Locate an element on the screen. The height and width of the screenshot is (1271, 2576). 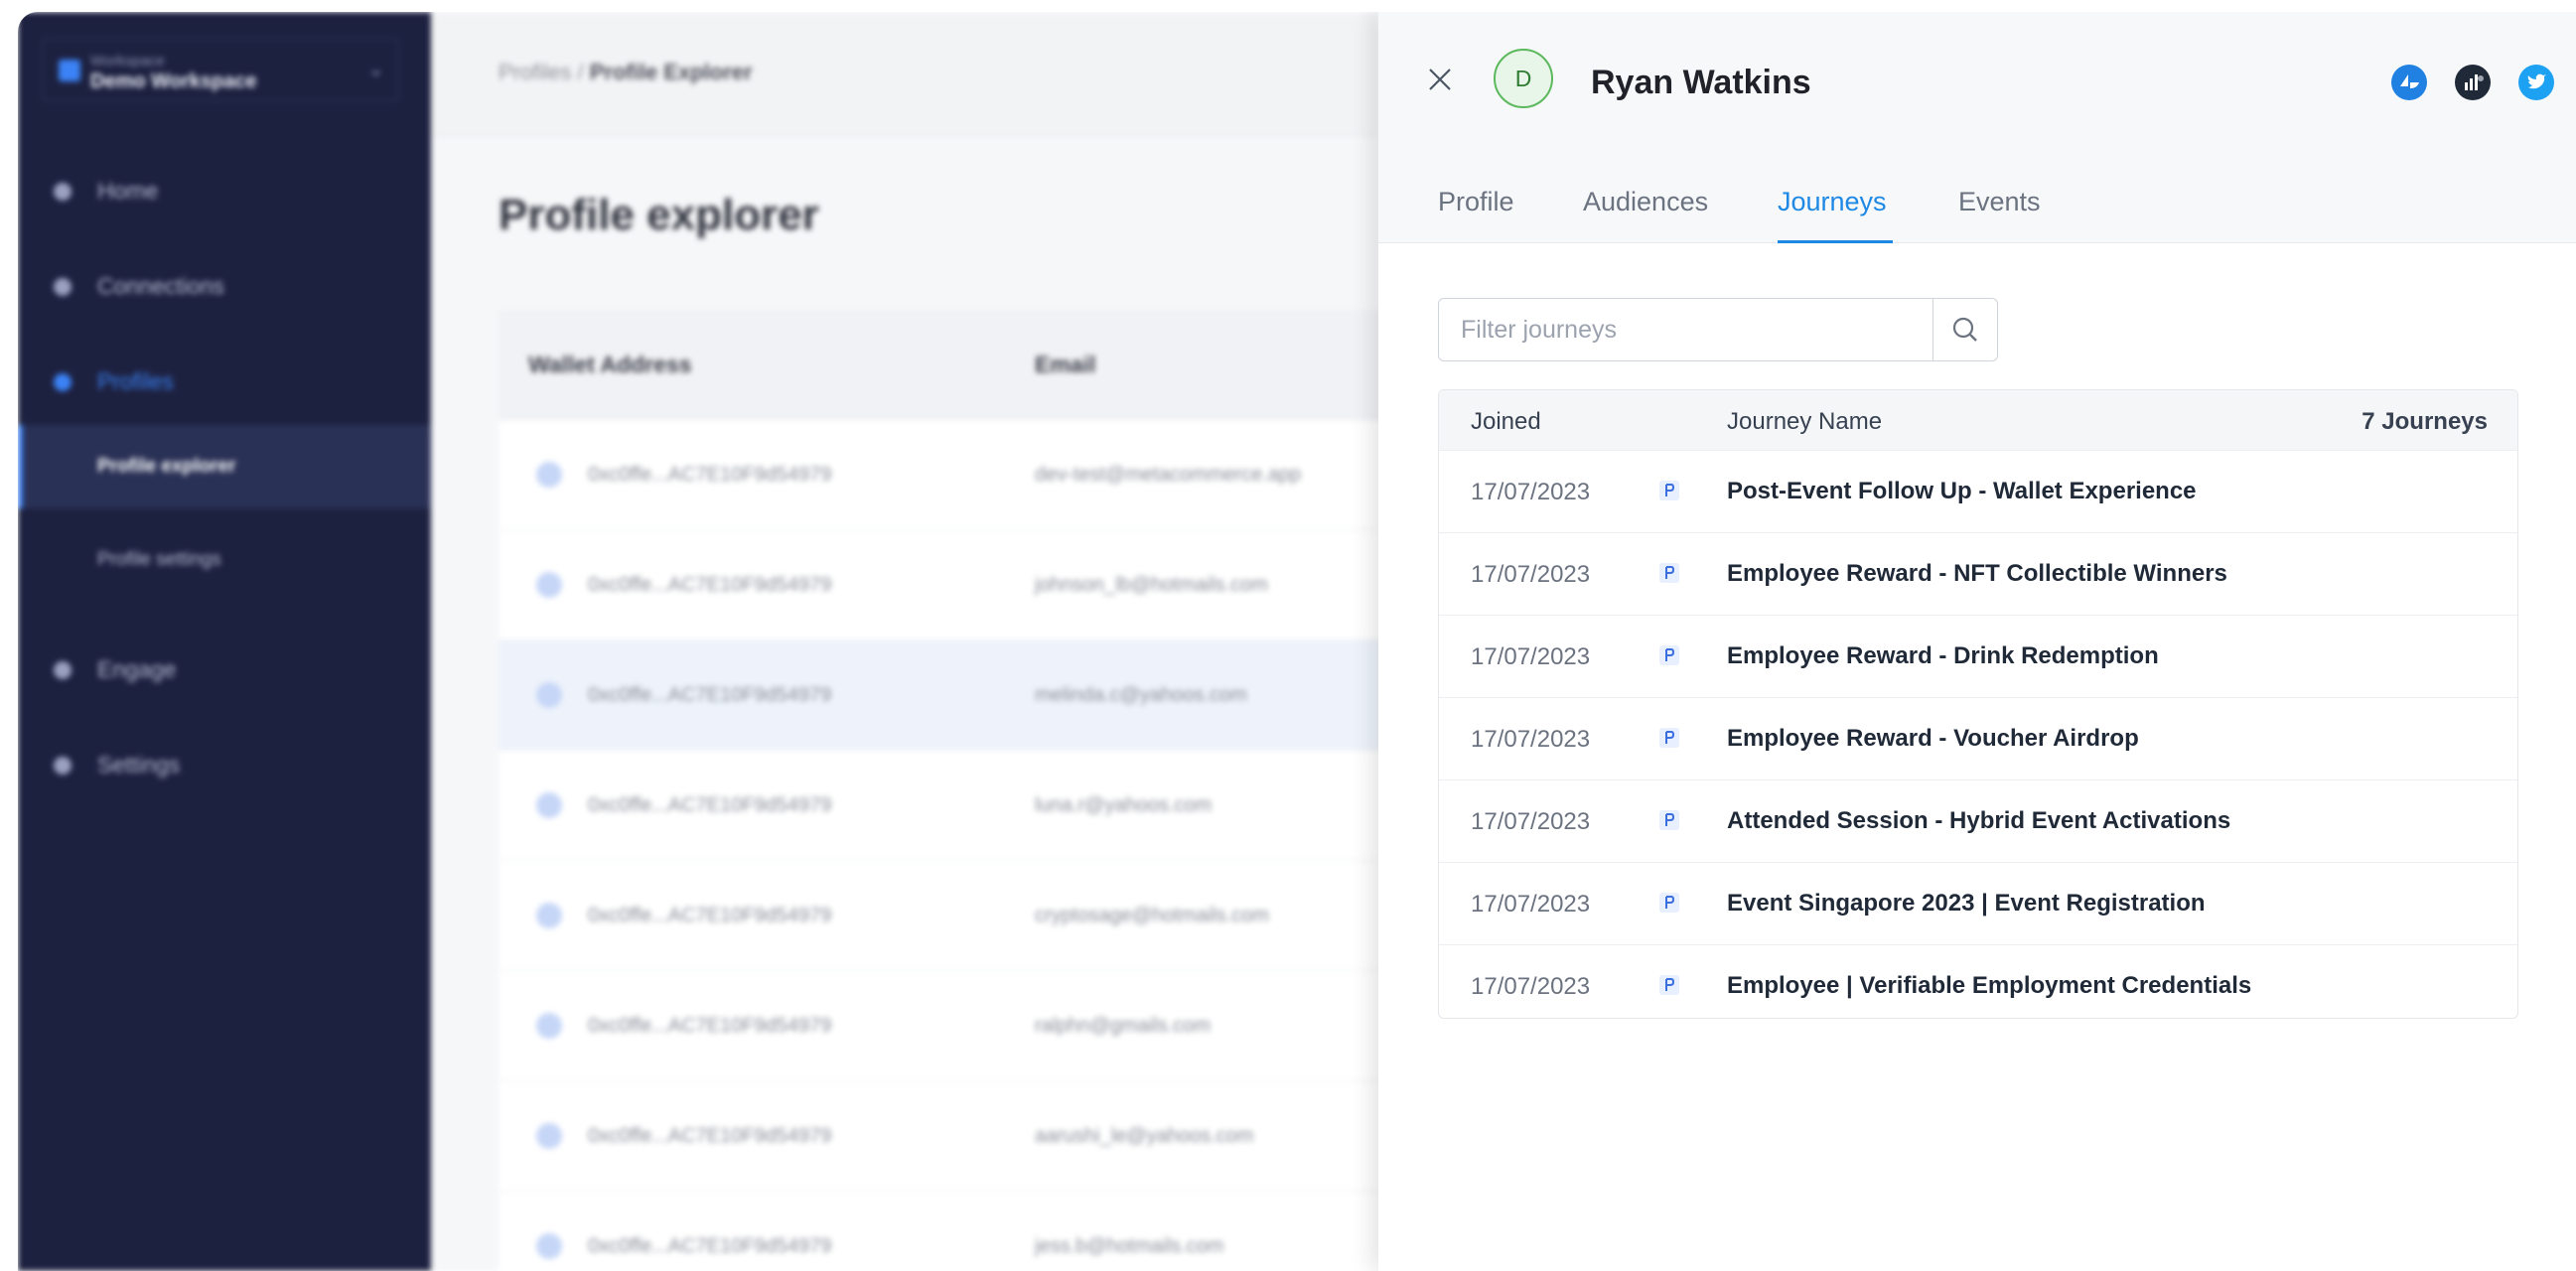
tab-profile: Profile is located at coordinates (1476, 202).